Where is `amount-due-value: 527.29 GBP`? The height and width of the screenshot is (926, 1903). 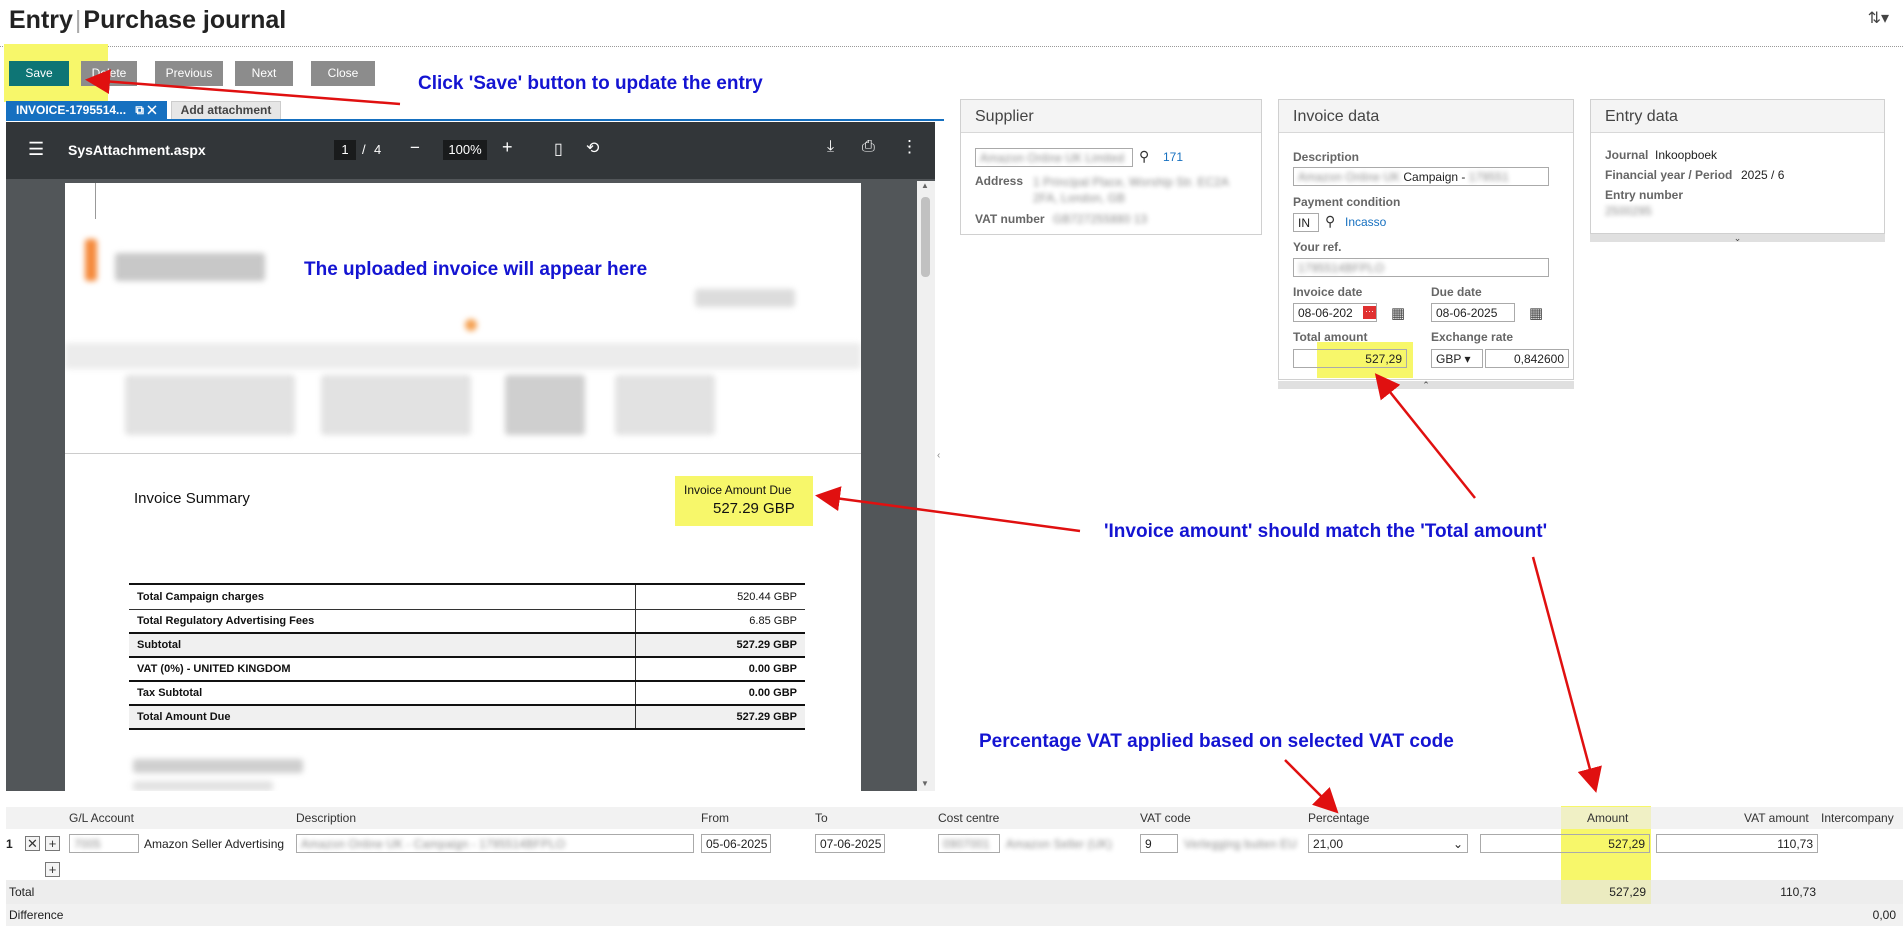
amount-due-value: 527.29 GBP is located at coordinates (754, 508).